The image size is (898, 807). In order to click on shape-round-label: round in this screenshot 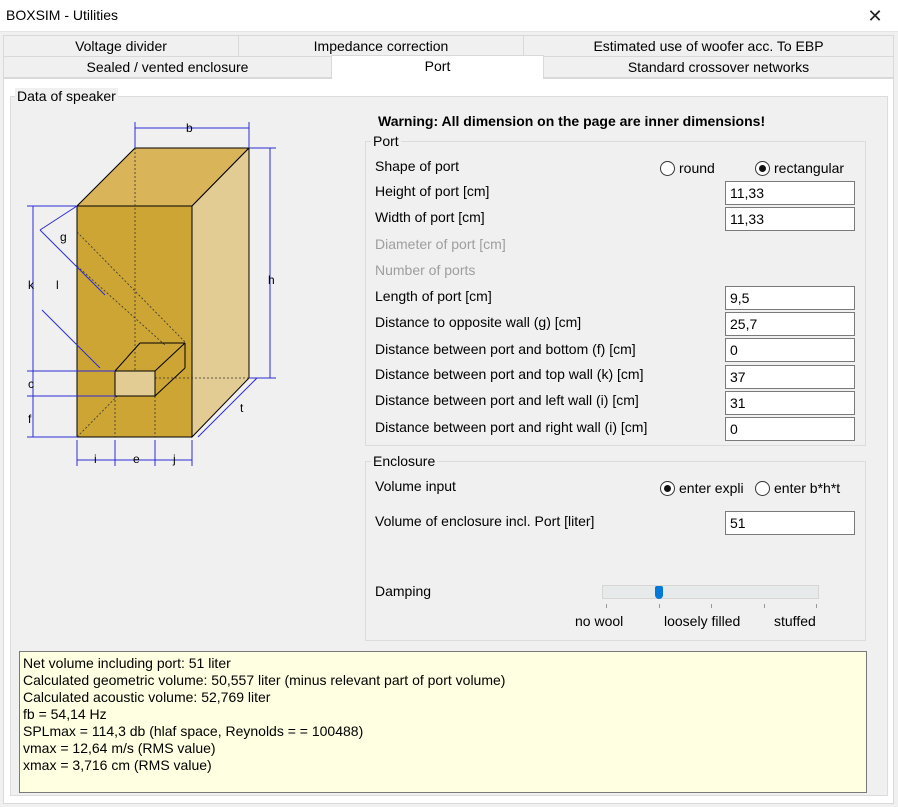, I will do `click(697, 168)`.